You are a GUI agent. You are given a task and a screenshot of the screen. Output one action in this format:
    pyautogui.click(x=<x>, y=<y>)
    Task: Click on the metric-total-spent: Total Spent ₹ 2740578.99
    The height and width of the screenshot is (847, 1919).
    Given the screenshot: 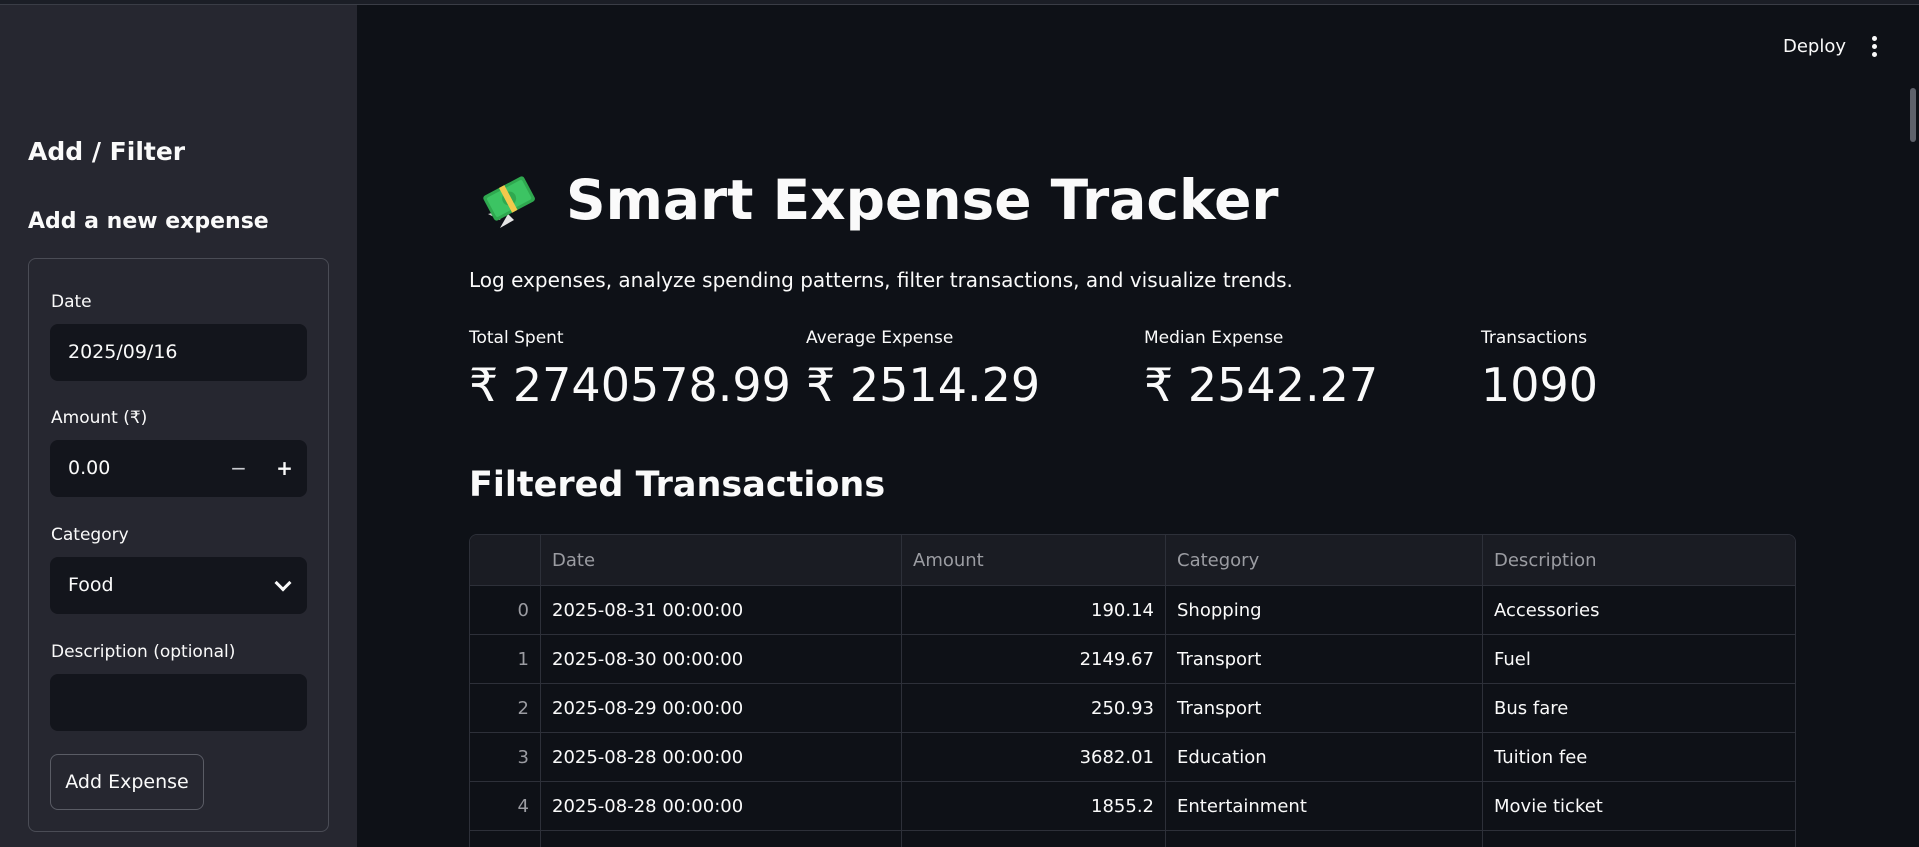 What is the action you would take?
    pyautogui.click(x=630, y=370)
    